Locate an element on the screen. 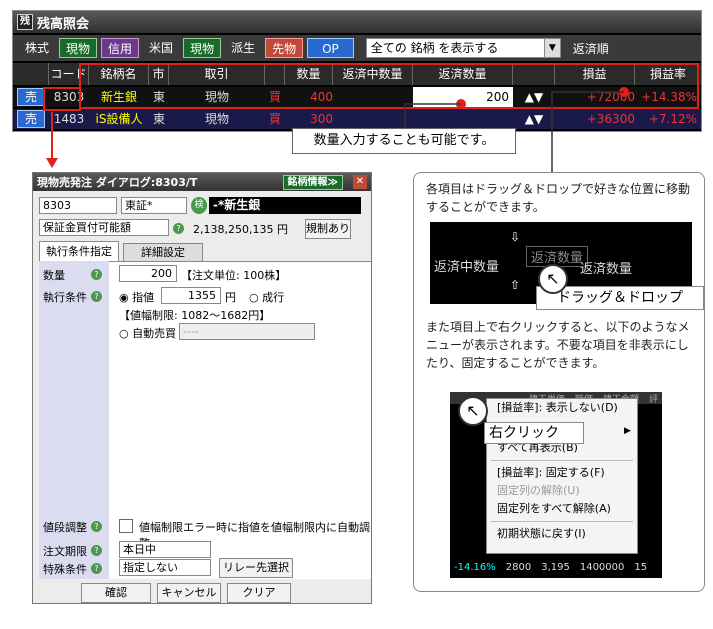  drag-col-1: 返済中数量 is located at coordinates (467, 267).